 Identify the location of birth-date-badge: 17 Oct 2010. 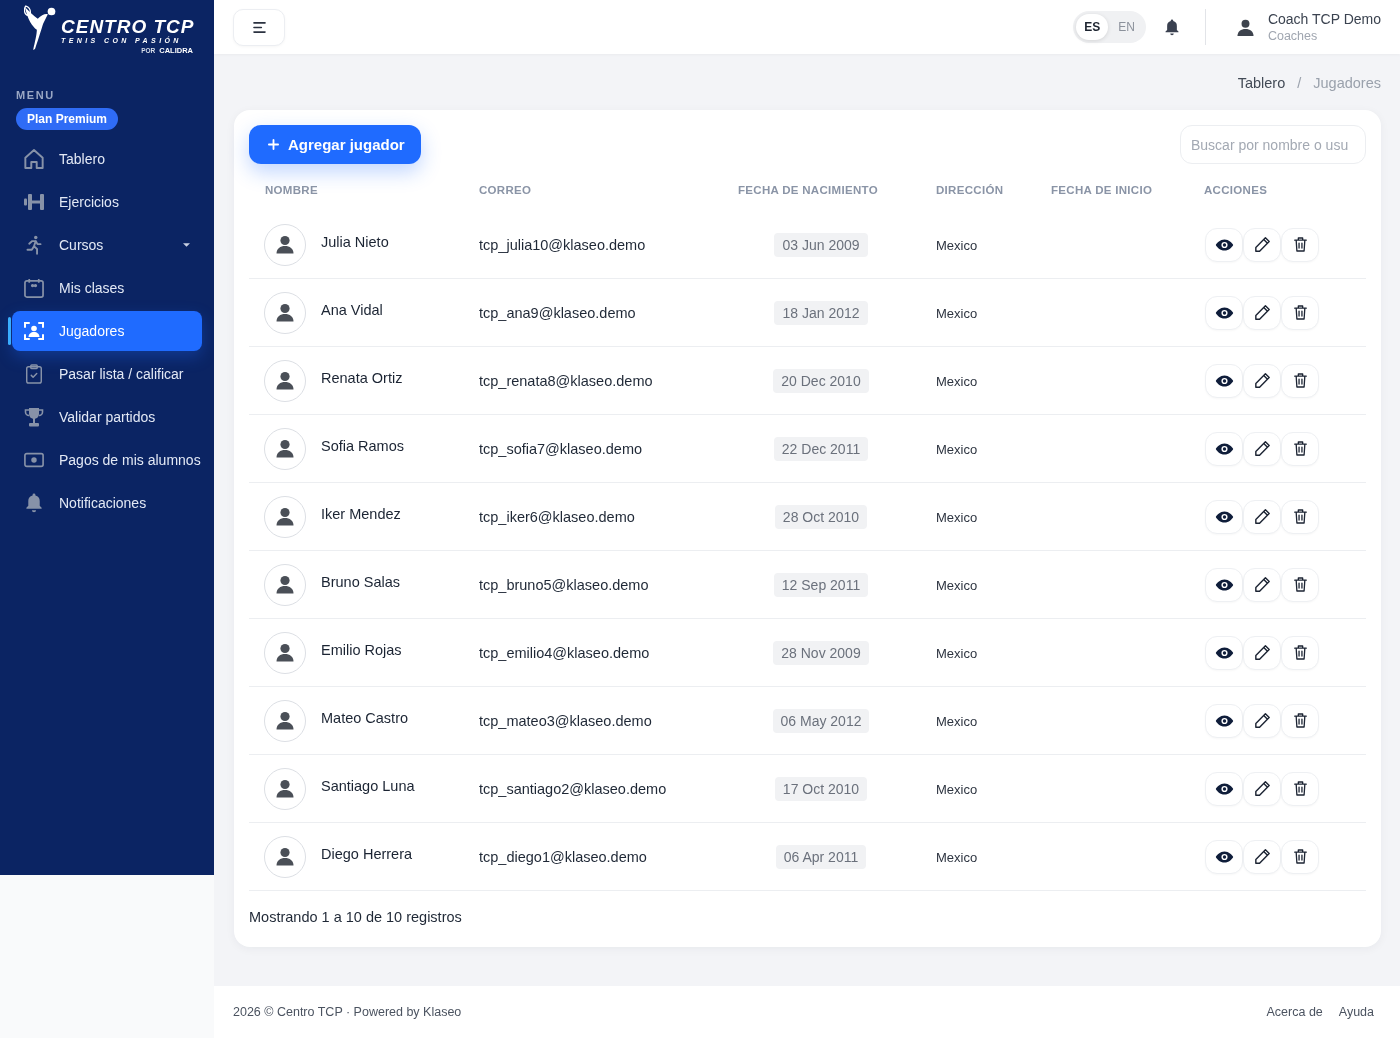
(821, 788).